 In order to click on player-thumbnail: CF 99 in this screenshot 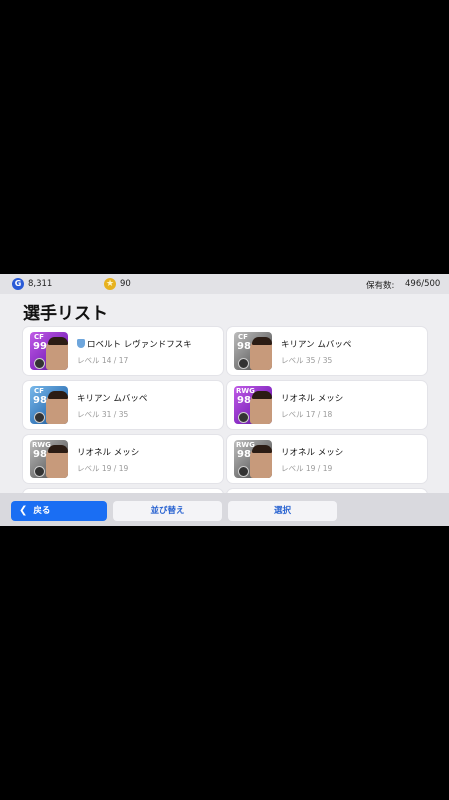, I will do `click(49, 351)`.